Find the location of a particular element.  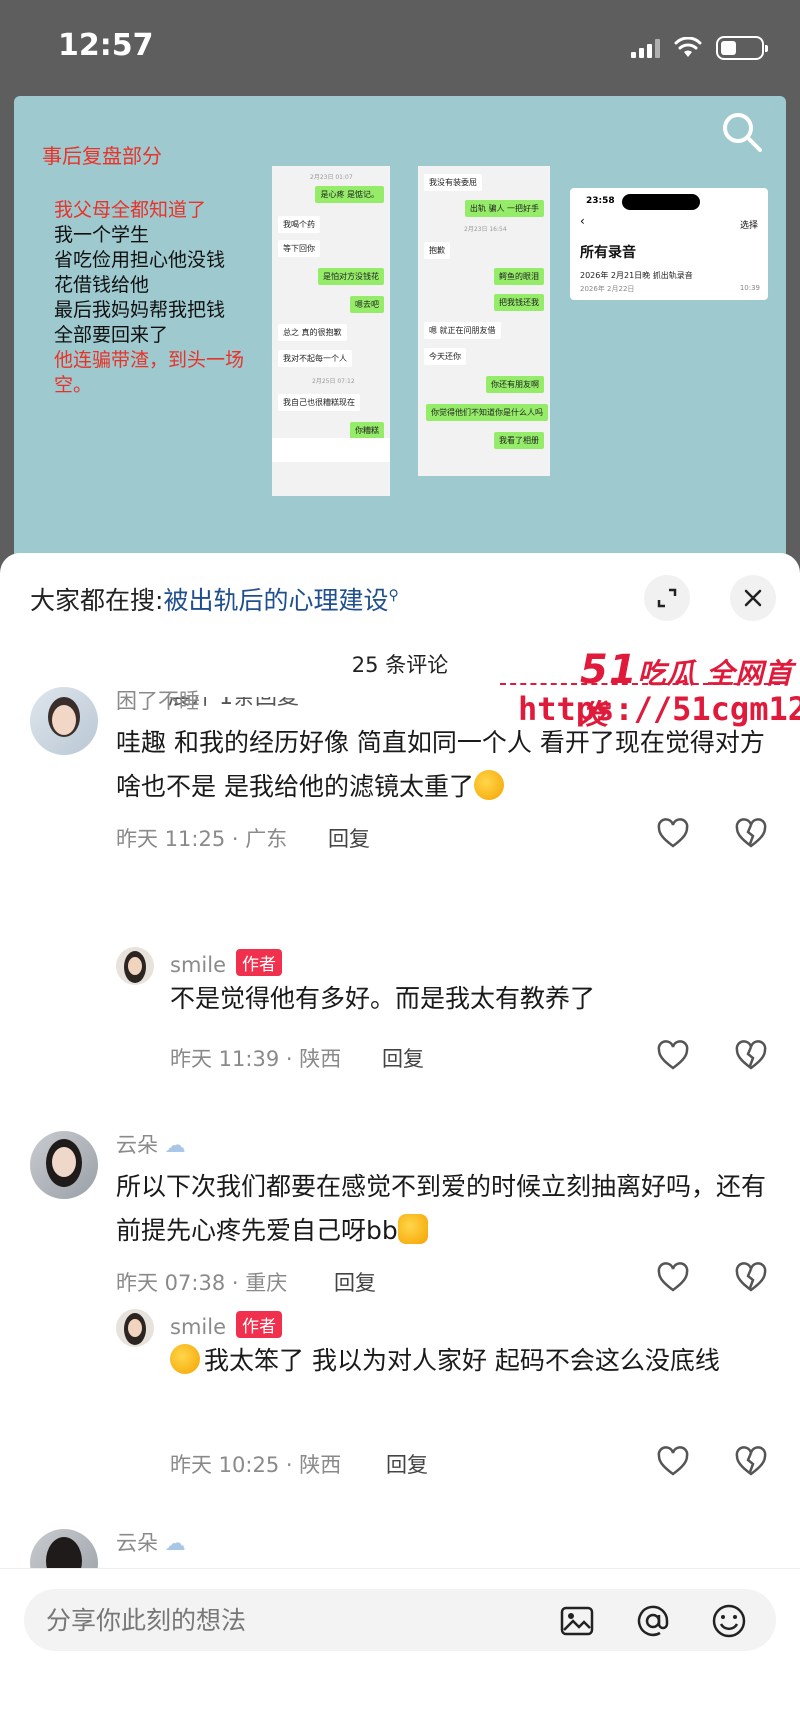

chat-bubble: 等下回你 is located at coordinates (299, 248).